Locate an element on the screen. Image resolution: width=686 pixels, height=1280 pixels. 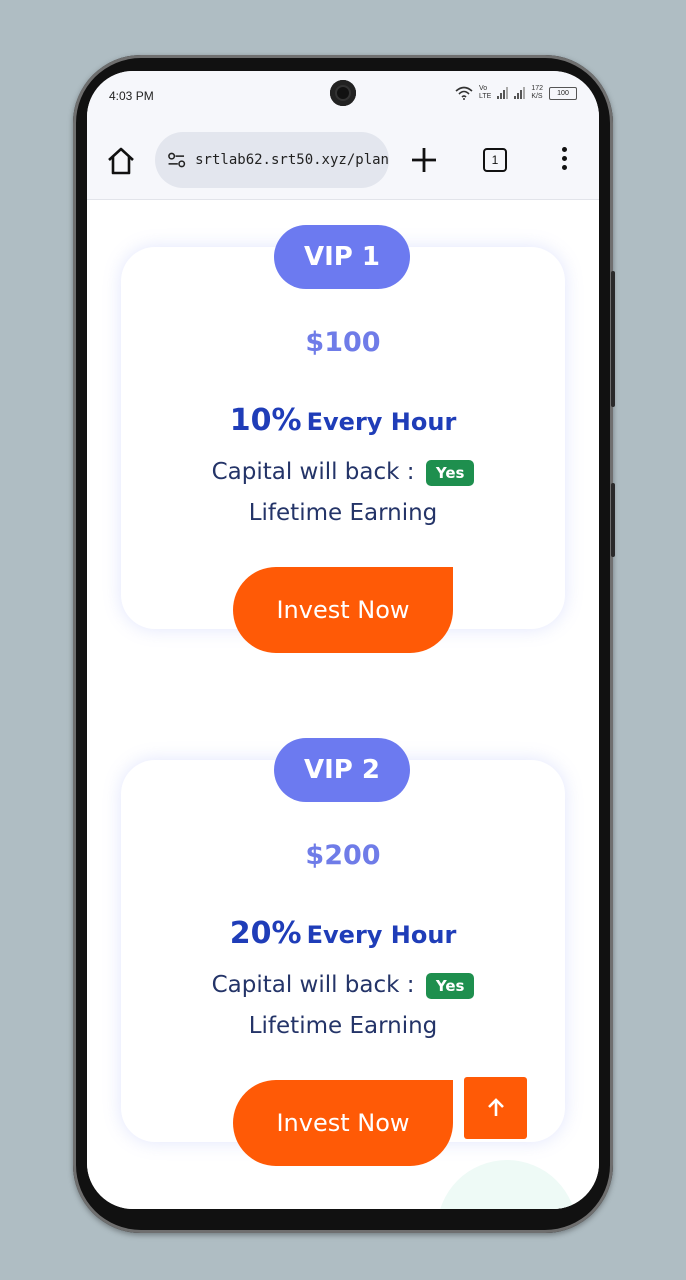
signal-icon is located at coordinates (503, 93).